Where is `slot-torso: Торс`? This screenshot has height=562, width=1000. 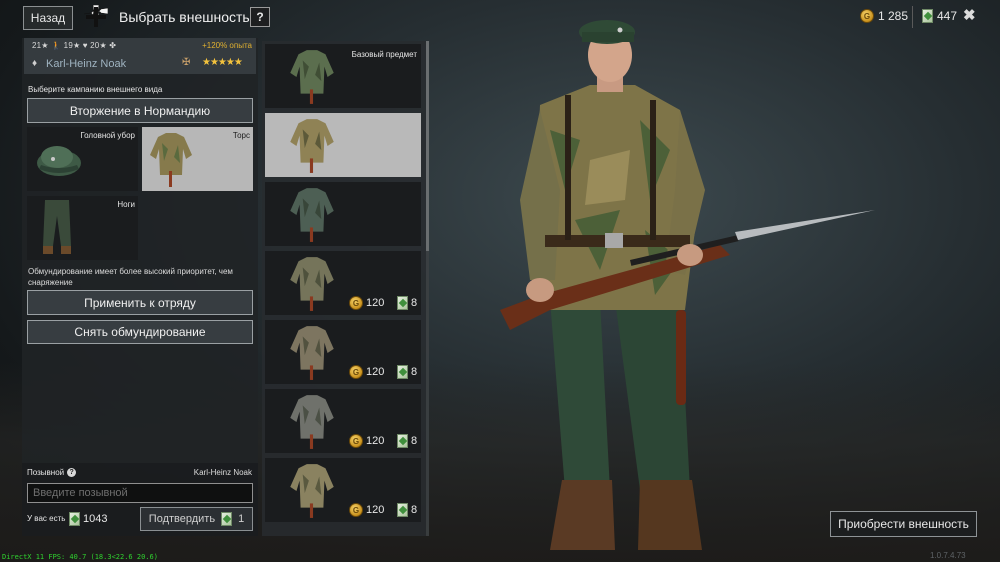
slot-torso: Торс is located at coordinates (197, 159).